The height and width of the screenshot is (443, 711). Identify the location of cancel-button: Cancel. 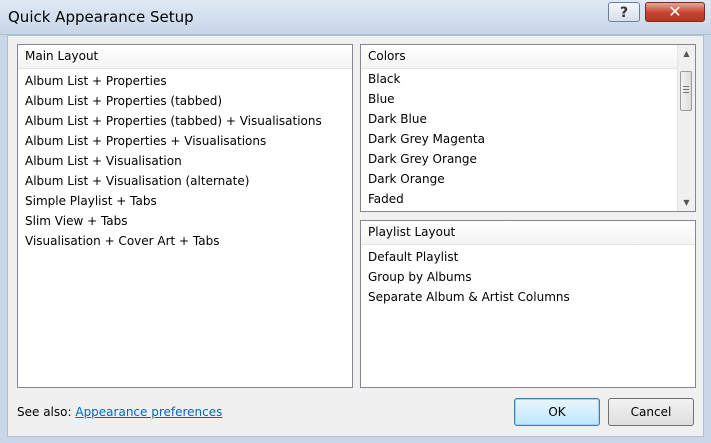
(651, 412).